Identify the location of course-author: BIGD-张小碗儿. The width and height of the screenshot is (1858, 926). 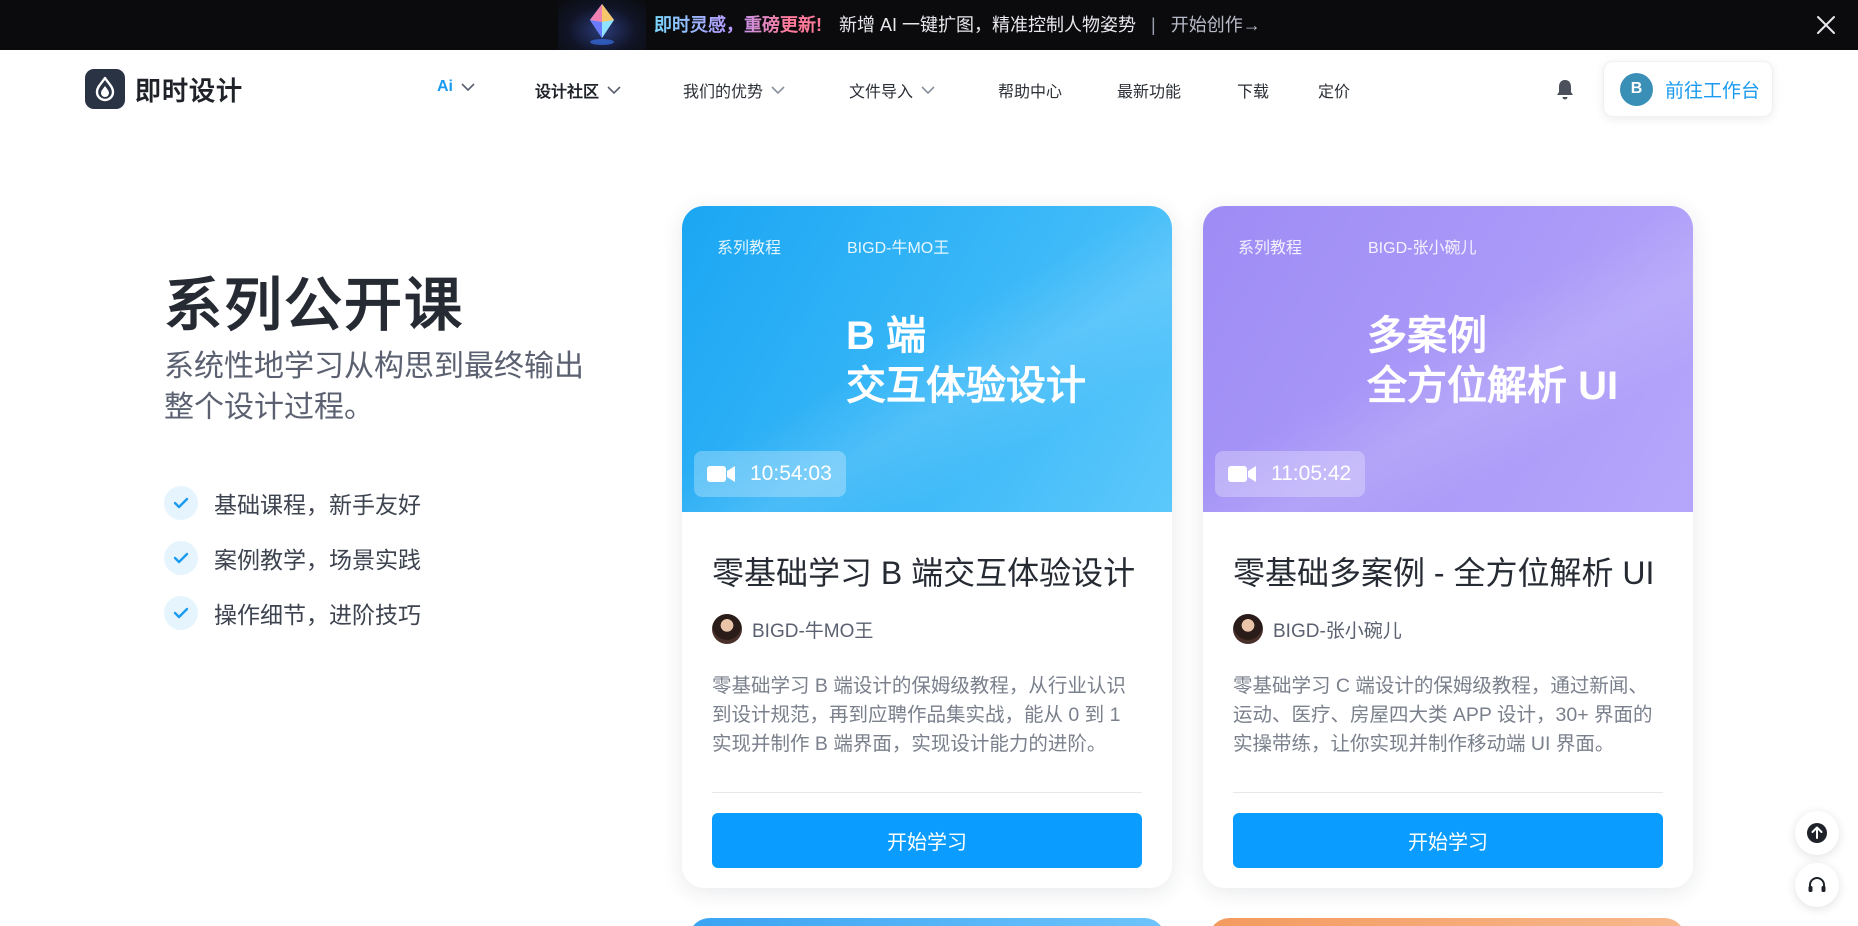
(1448, 629).